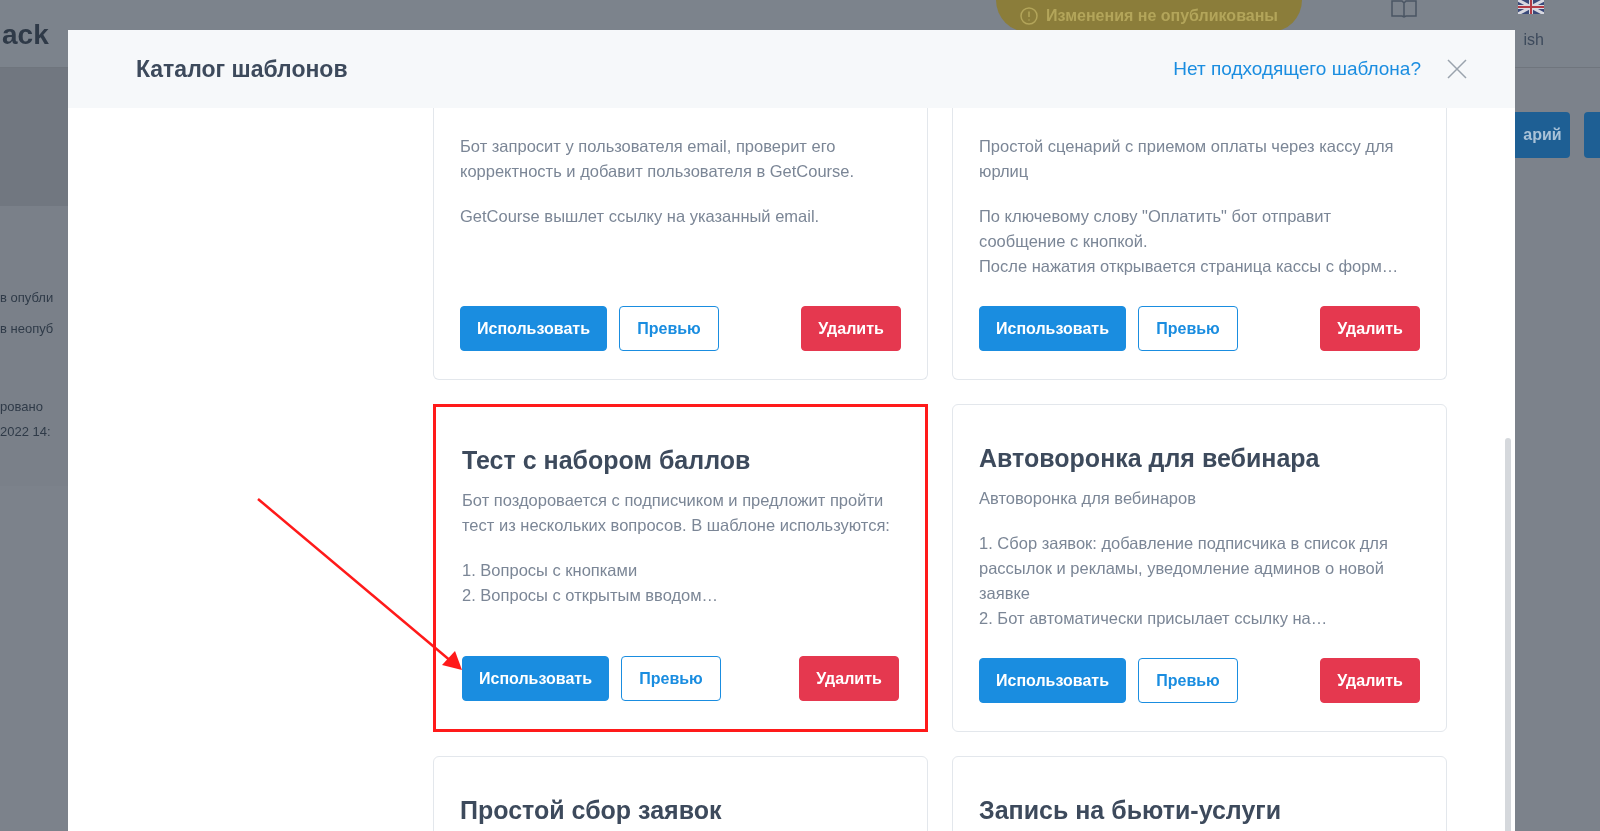 The height and width of the screenshot is (831, 1600). What do you see at coordinates (1297, 69) in the screenshot?
I see `no-template-link: Нет подходящего шаблона?` at bounding box center [1297, 69].